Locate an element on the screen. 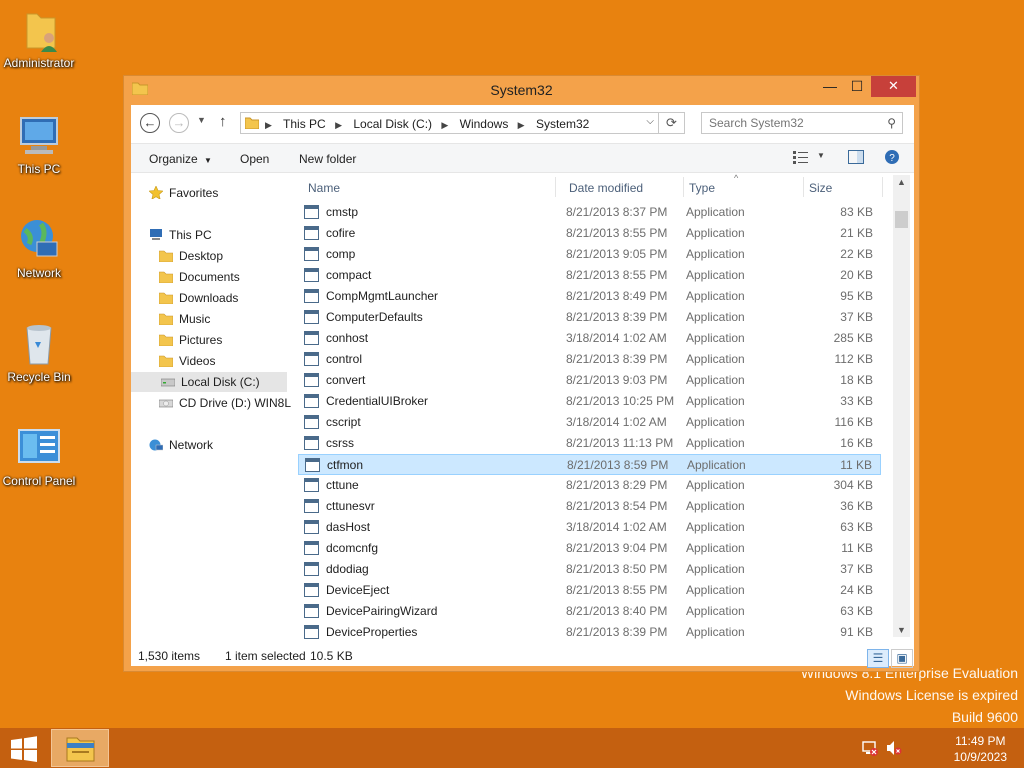 The width and height of the screenshot is (1024, 768). desktop-icon-recycle-bin: Recycle Bin is located at coordinates (39, 352).